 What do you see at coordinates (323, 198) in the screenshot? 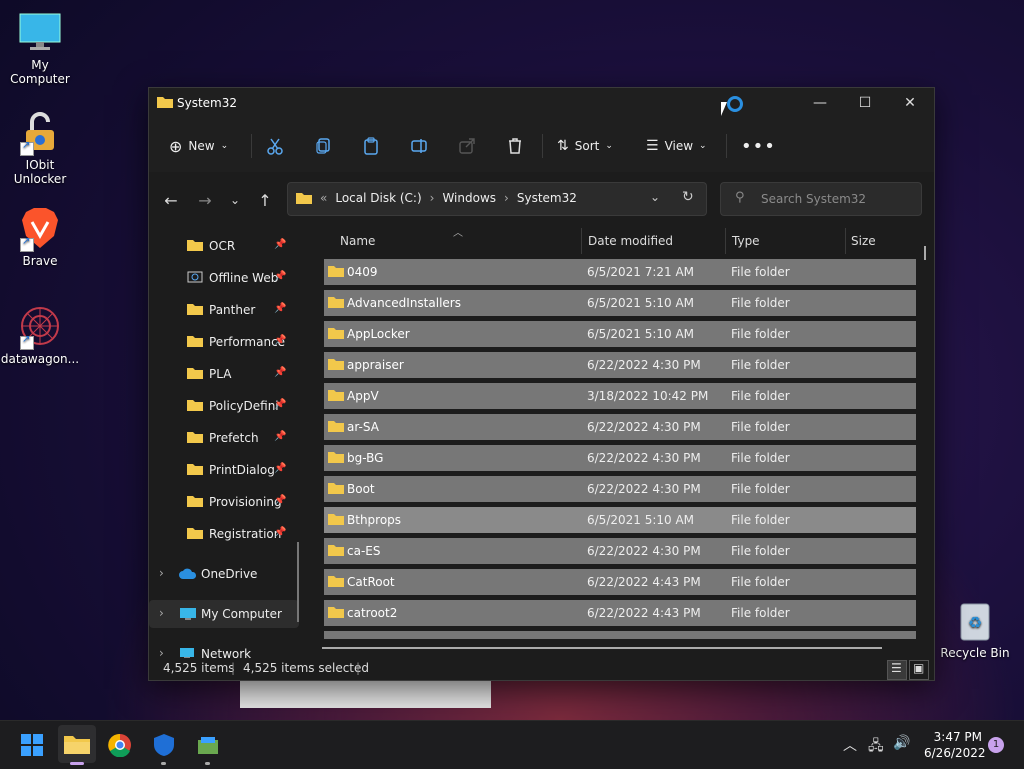
I see `breadcrumb-overflow-icon: «` at bounding box center [323, 198].